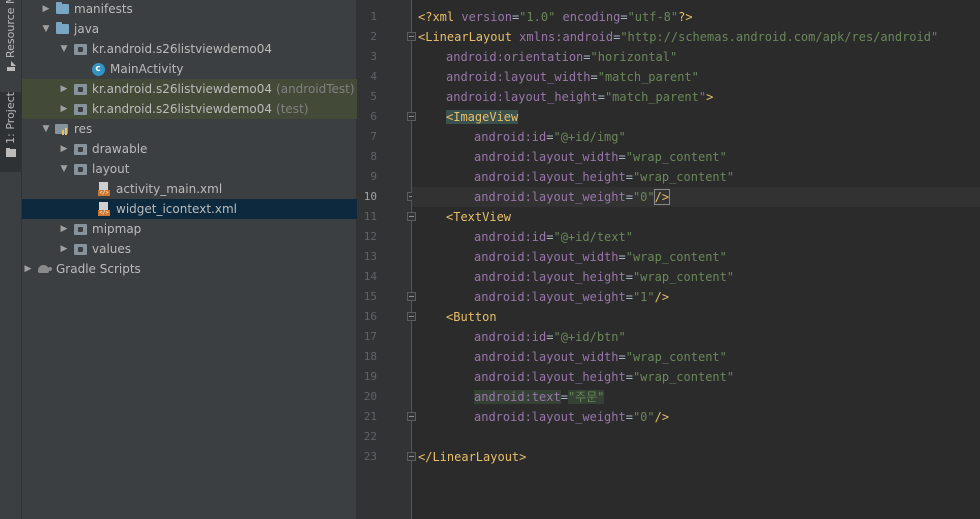 The height and width of the screenshot is (519, 980). I want to click on tree-item-main-package: ▼ kr.android.s26listviewdemo04, so click(207, 49).